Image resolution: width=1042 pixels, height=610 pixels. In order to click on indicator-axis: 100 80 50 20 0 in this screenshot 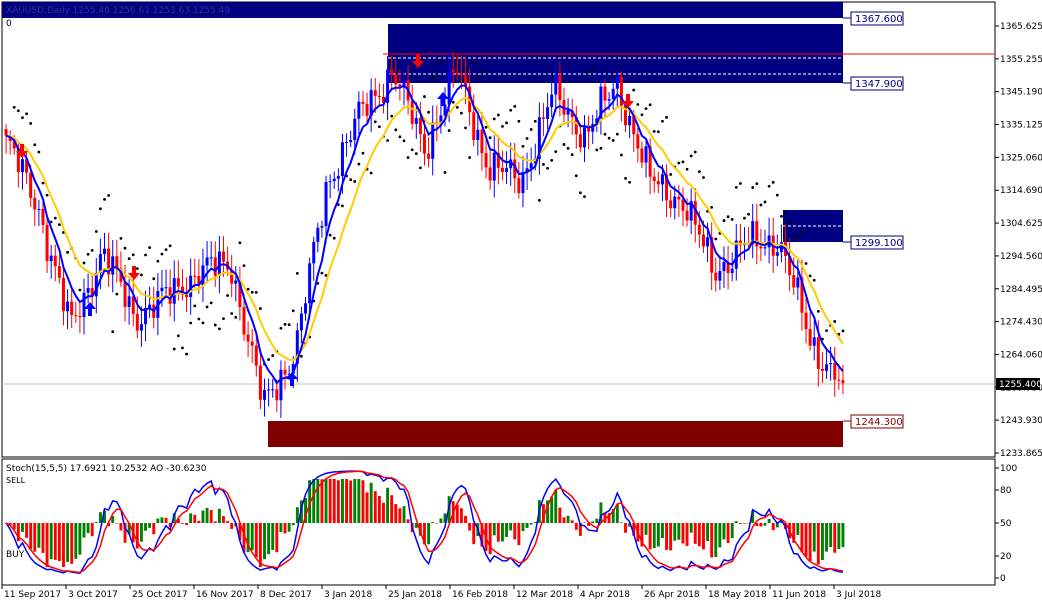, I will do `click(1006, 524)`.